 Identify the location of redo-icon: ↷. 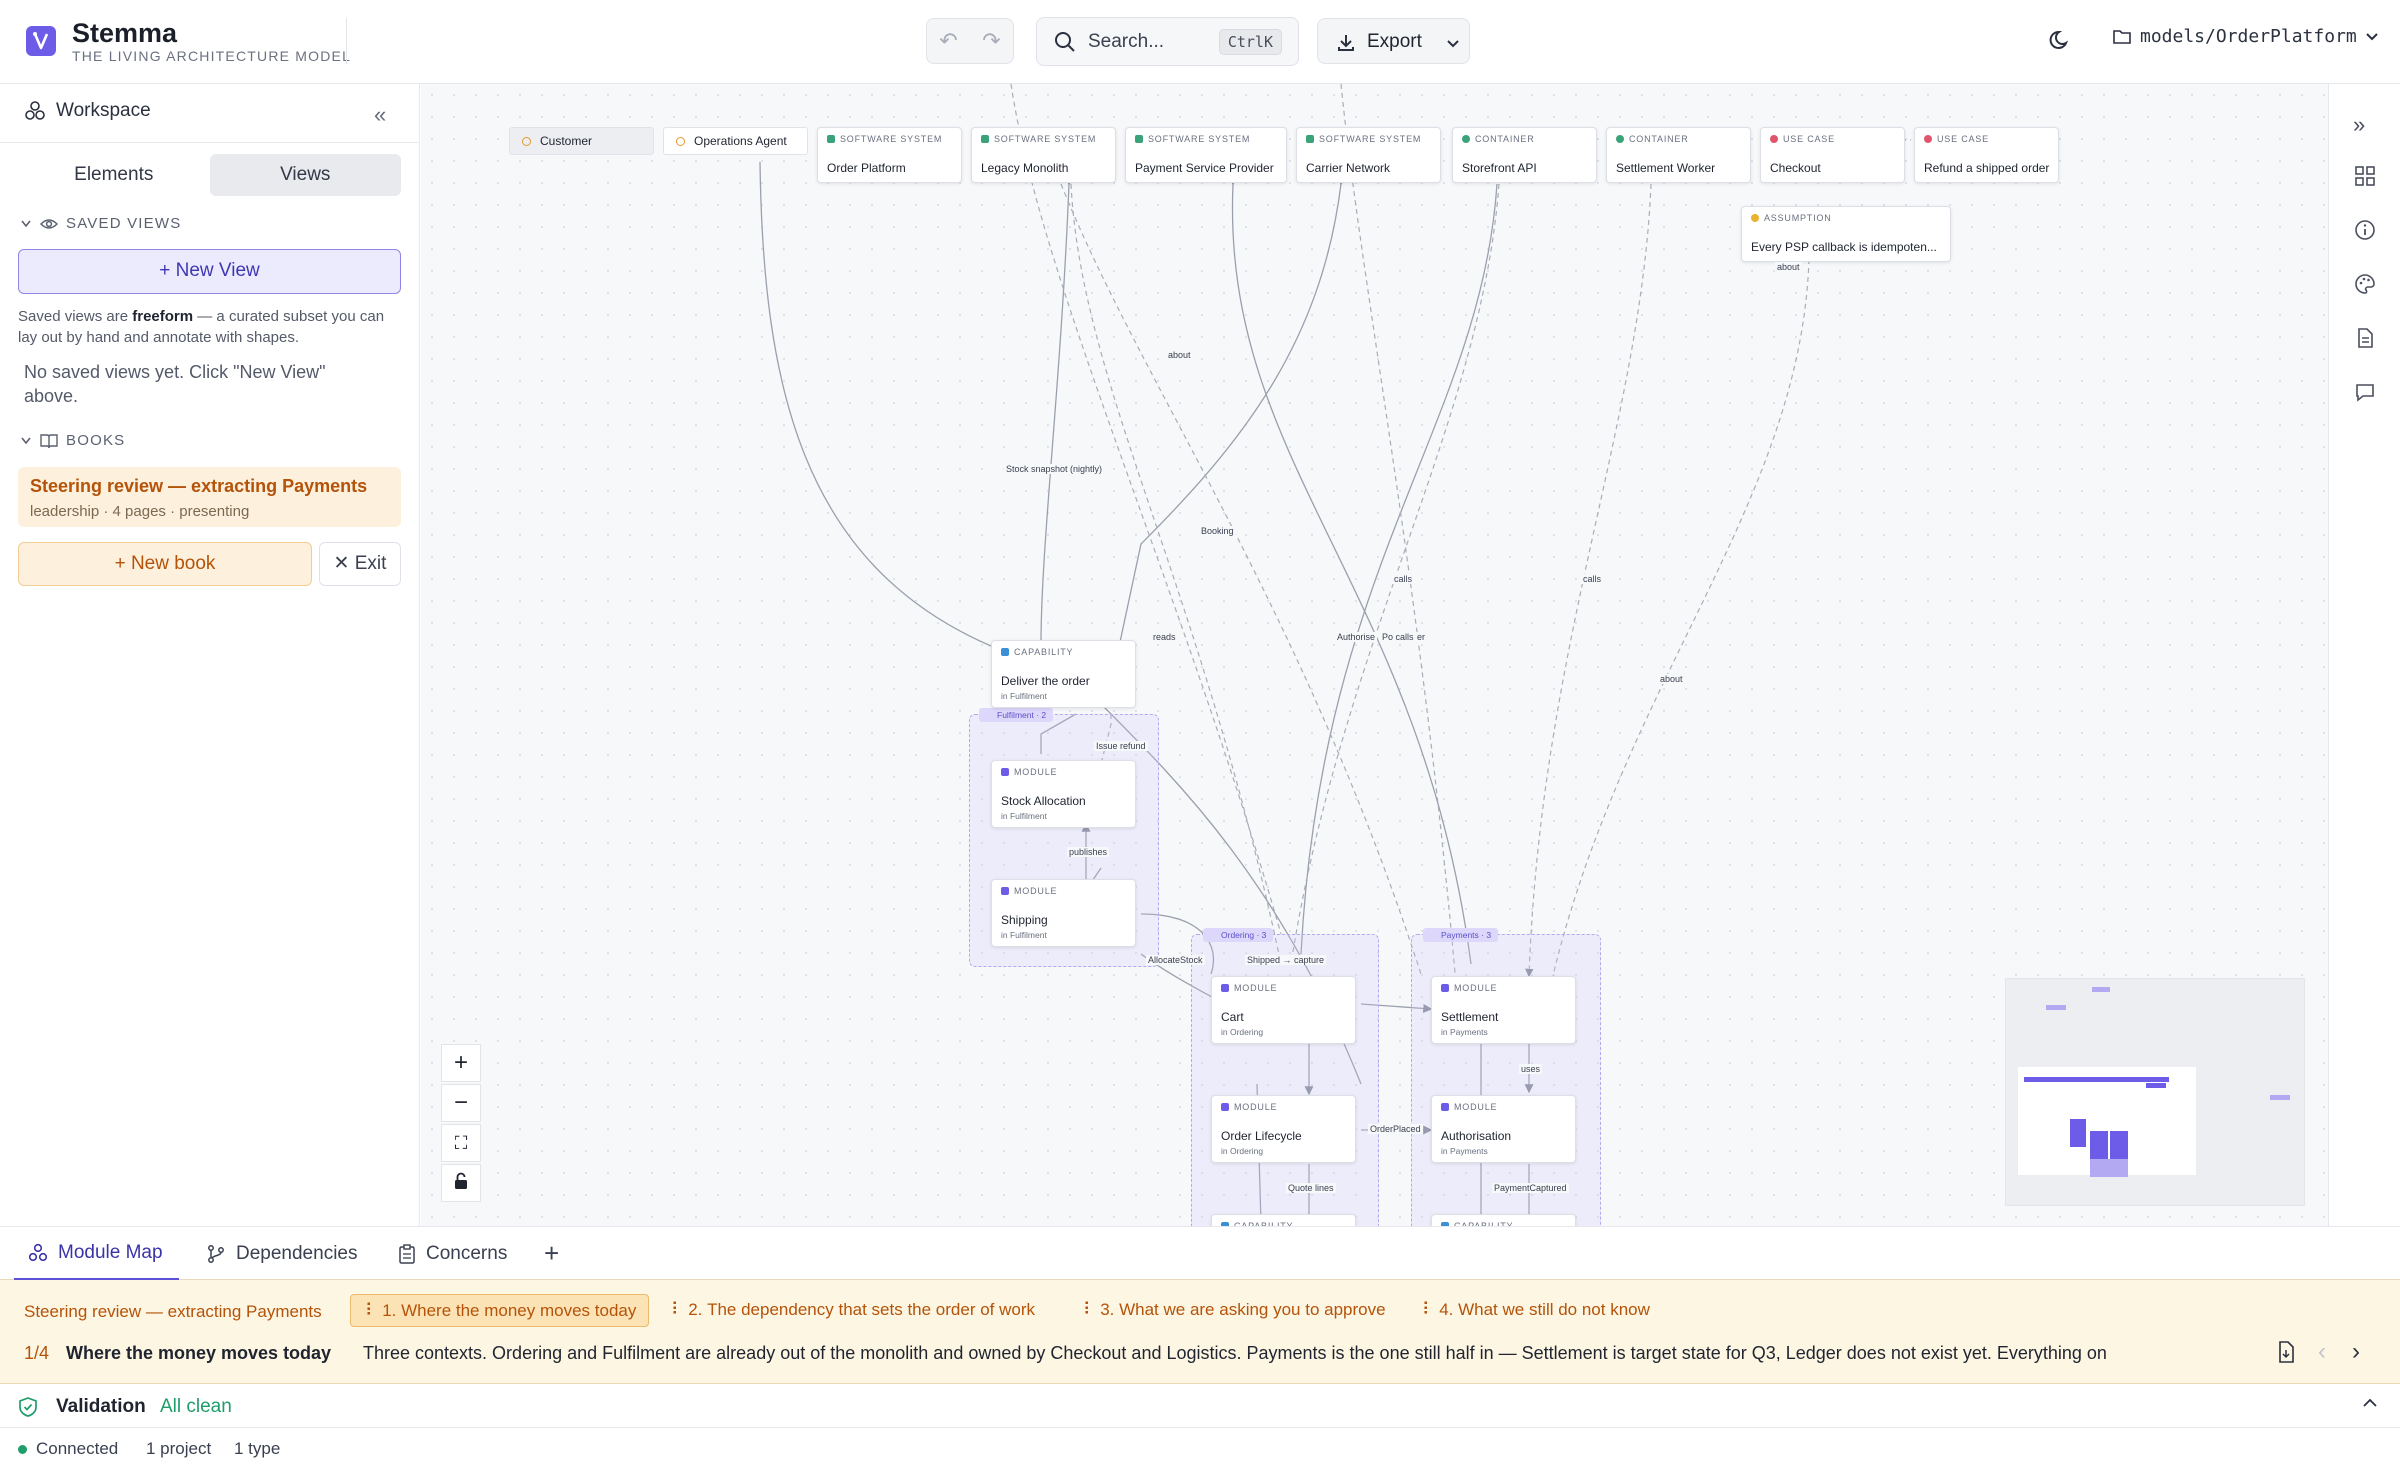
(991, 41).